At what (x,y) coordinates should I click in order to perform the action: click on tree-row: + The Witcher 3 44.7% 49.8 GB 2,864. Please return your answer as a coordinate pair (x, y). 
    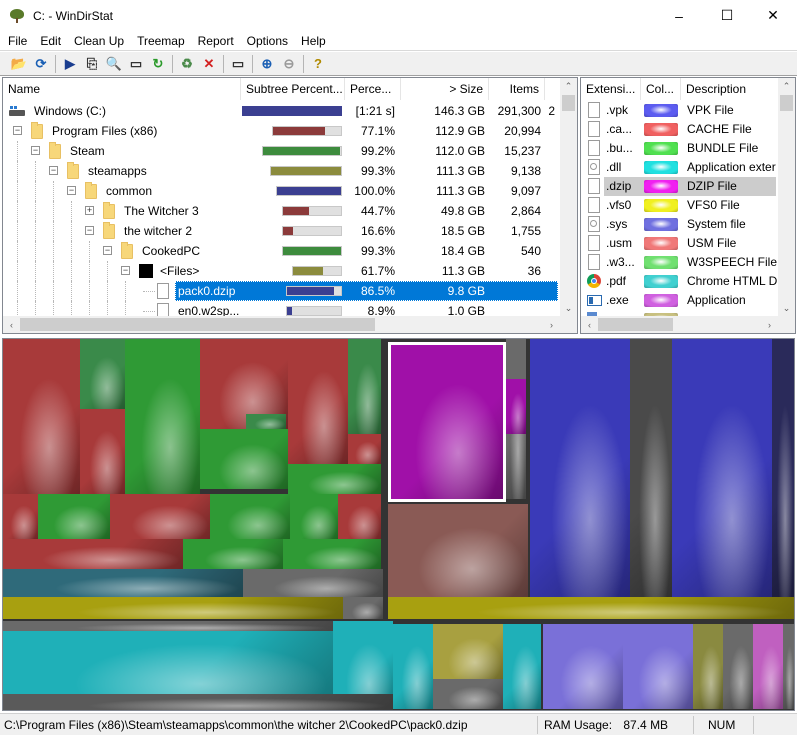
    Looking at the image, I should click on (281, 211).